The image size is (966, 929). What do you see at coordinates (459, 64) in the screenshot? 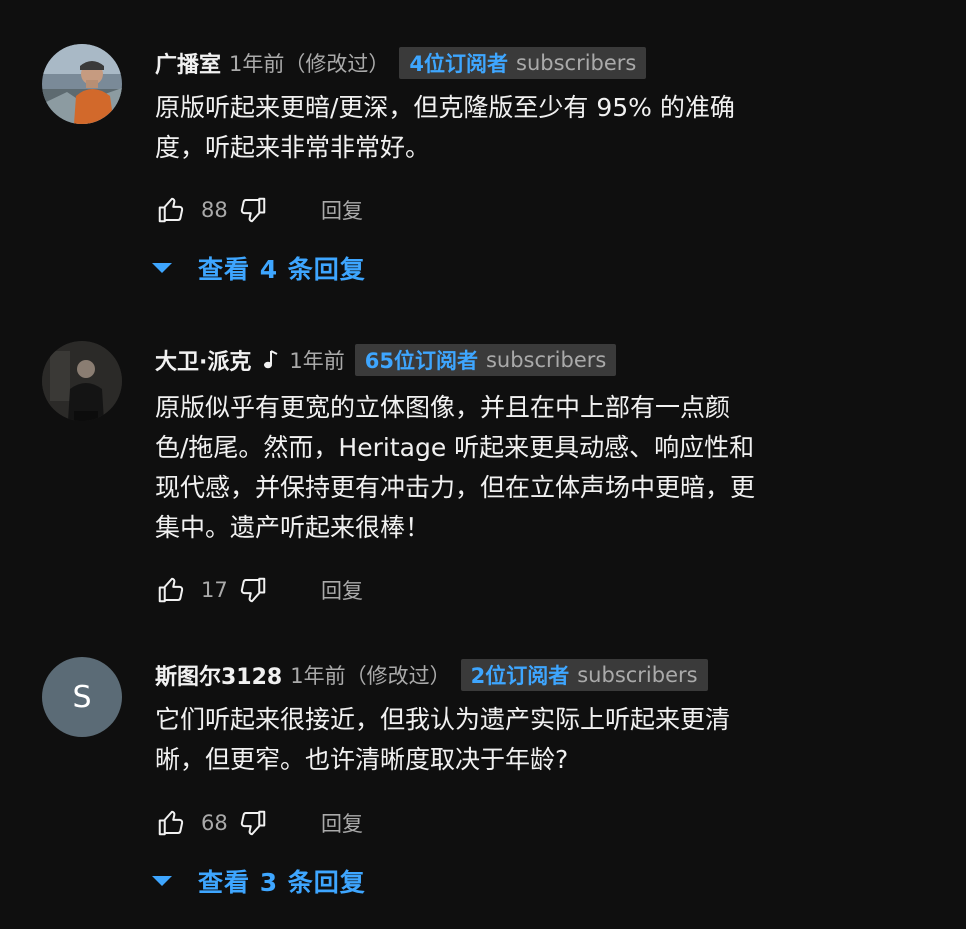
I see `badge-count: 4位订阅者` at bounding box center [459, 64].